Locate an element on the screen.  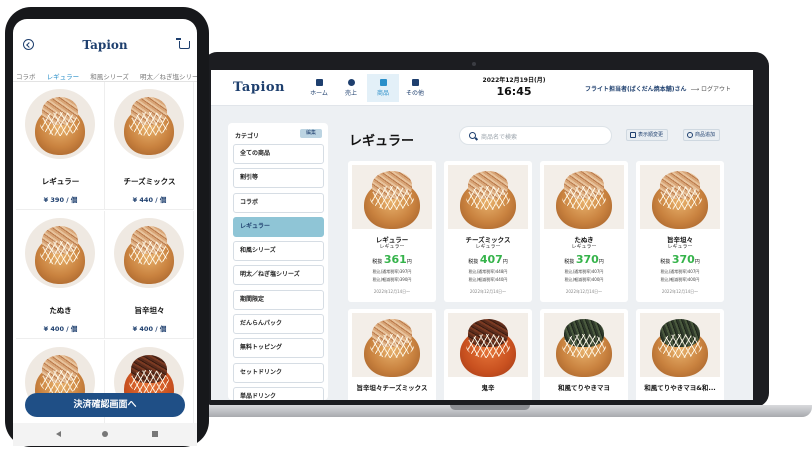
product-name: 旨辛坦々チーズミックス is located at coordinates (392, 388).